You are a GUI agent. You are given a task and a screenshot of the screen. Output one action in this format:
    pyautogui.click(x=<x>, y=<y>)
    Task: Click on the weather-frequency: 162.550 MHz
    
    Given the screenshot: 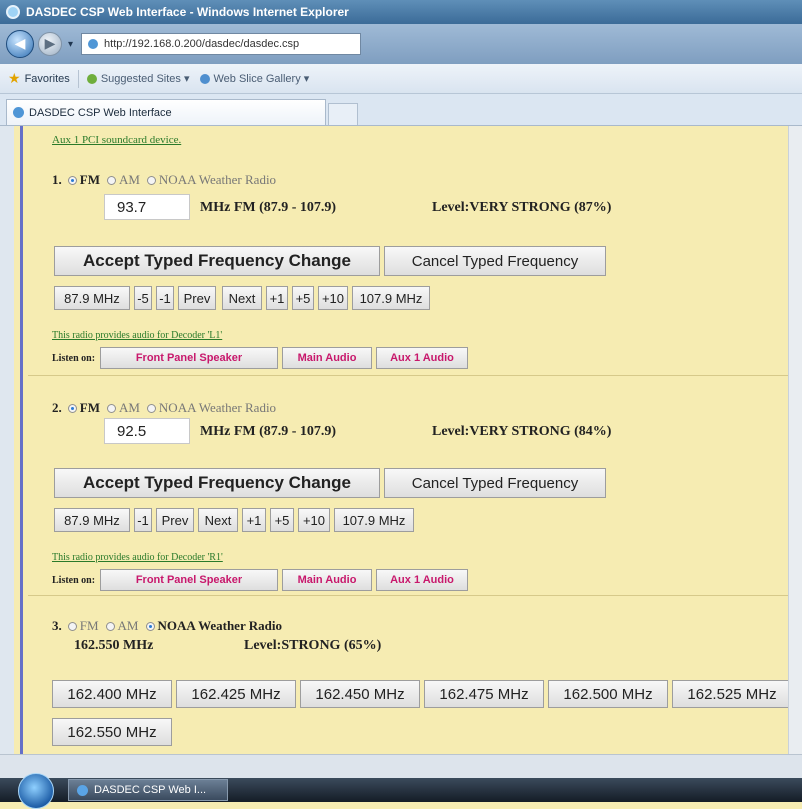 What is the action you would take?
    pyautogui.click(x=114, y=645)
    